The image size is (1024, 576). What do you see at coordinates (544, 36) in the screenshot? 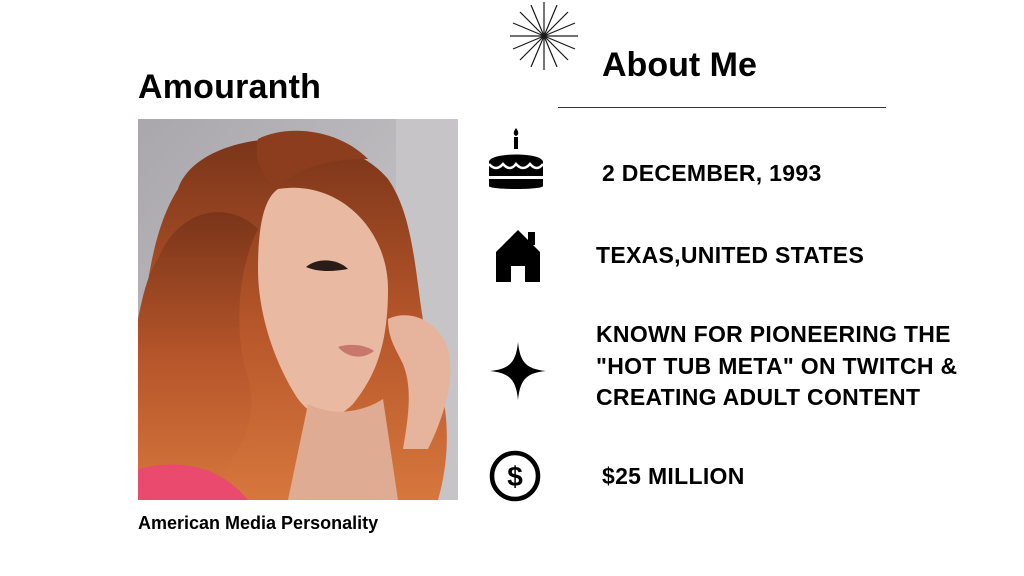
I see `starburst-decoration` at bounding box center [544, 36].